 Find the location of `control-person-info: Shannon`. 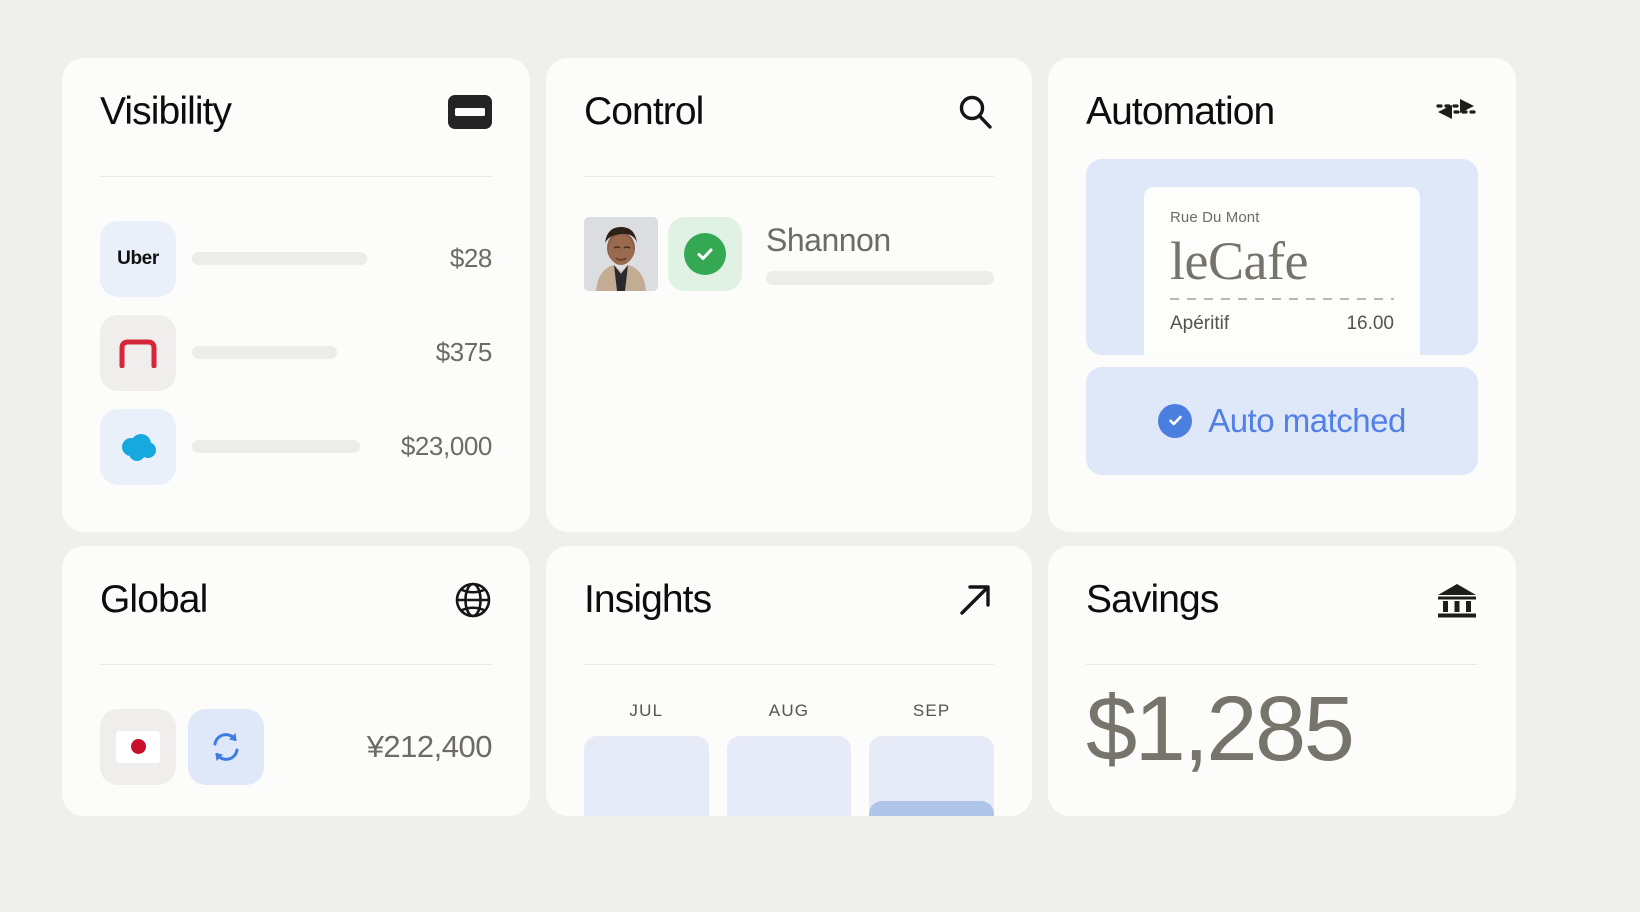

control-person-info: Shannon is located at coordinates (880, 254).